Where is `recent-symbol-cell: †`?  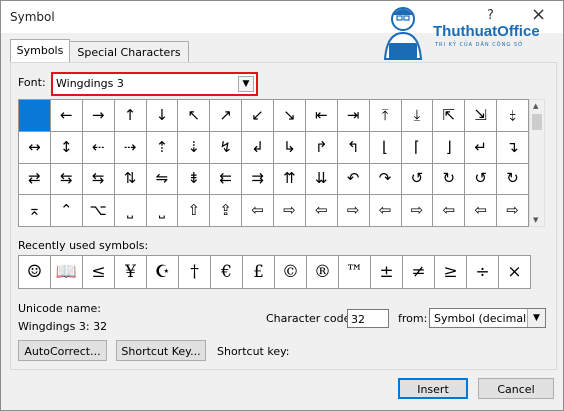
recent-symbol-cell: † is located at coordinates (195, 272).